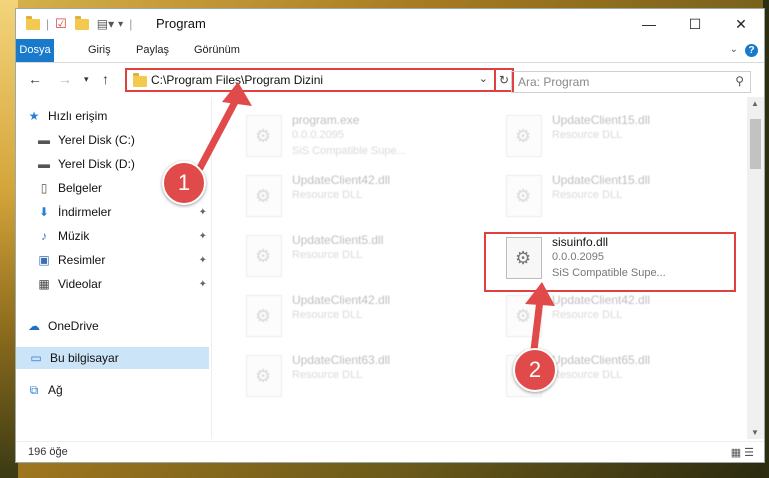 The height and width of the screenshot is (478, 769). Describe the element at coordinates (537, 325) in the screenshot. I see `arrow-2-shaft` at that location.